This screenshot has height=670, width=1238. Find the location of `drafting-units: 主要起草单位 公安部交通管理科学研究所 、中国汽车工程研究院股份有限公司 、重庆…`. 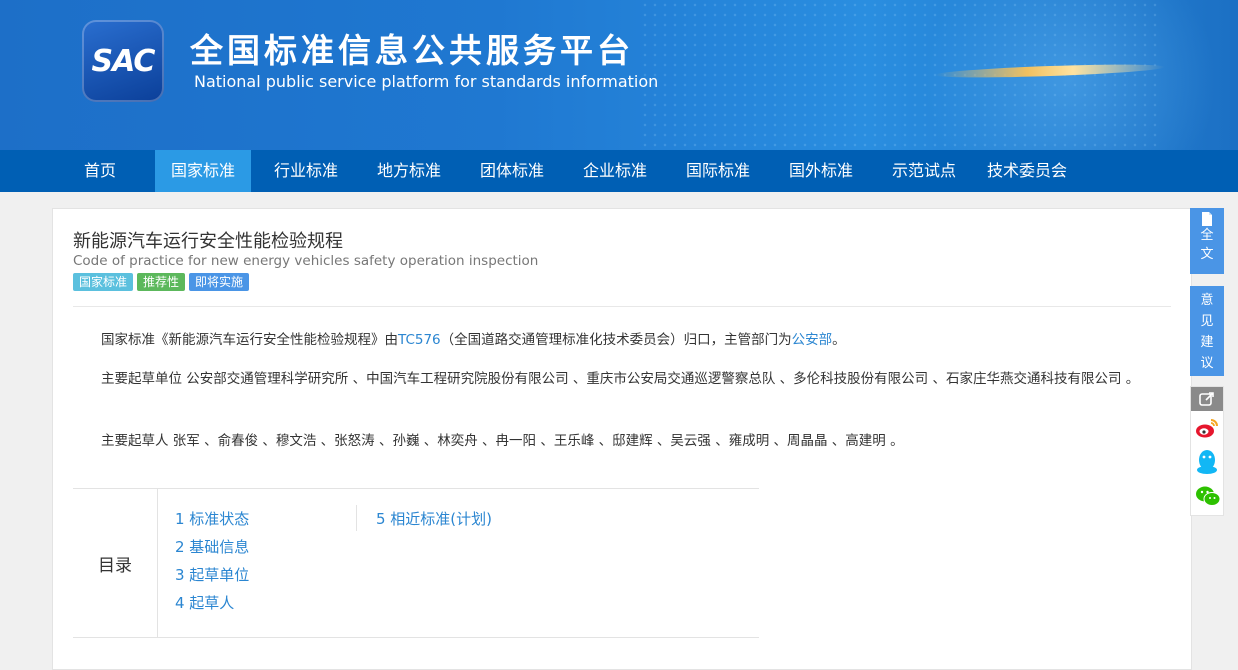

drafting-units: 主要起草单位 公安部交通管理科学研究所 、中国汽车工程研究院股份有限公司 、重庆… is located at coordinates (620, 379).